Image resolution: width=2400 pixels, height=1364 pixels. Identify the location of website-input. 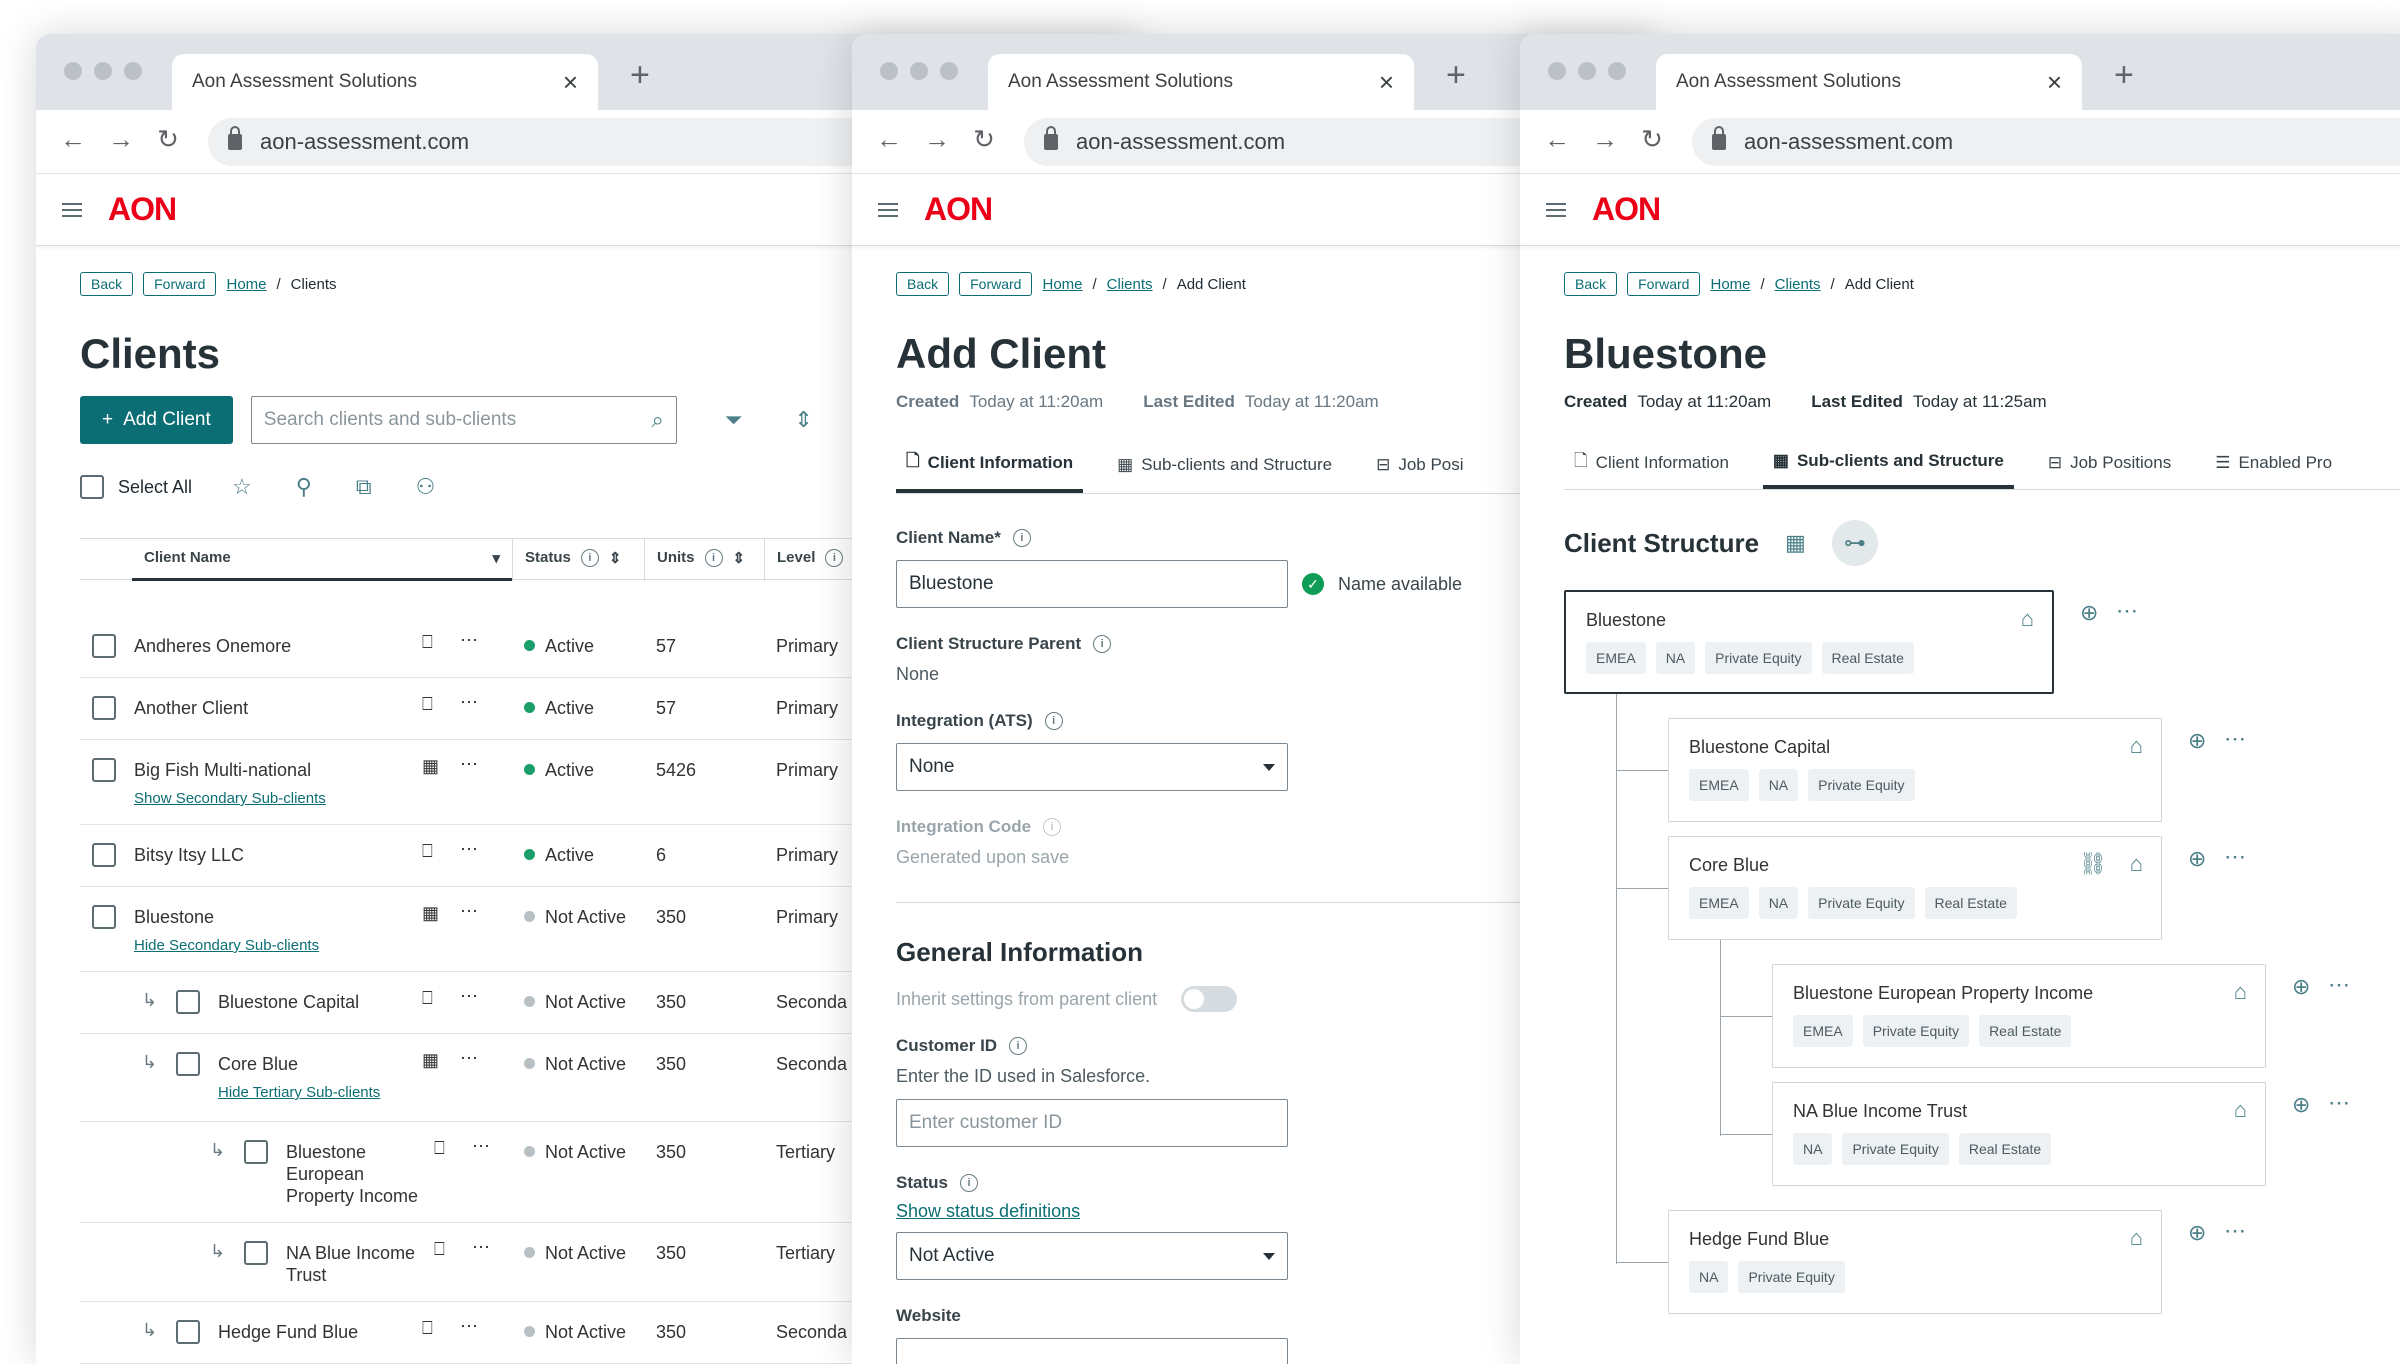
(1092, 1351).